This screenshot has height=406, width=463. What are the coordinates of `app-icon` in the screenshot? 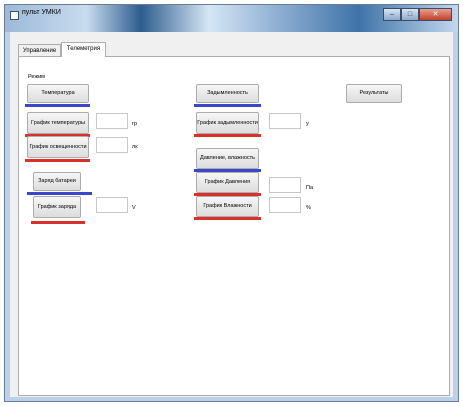 It's located at (14, 15).